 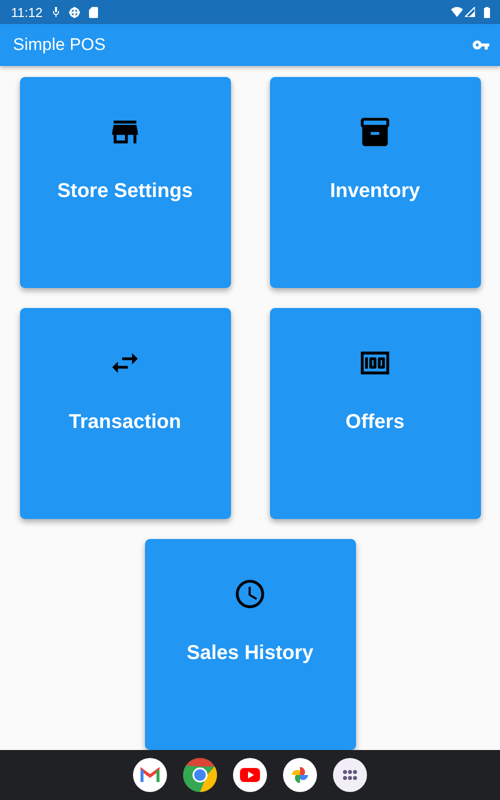 What do you see at coordinates (27, 12) in the screenshot?
I see `clock-time: 11:12` at bounding box center [27, 12].